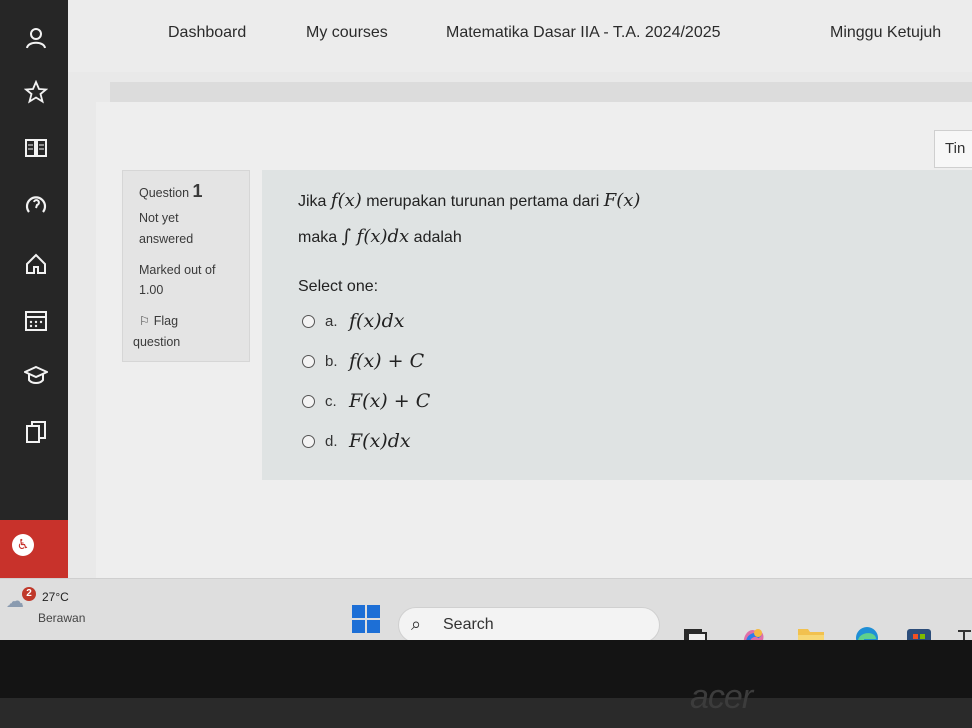 The height and width of the screenshot is (728, 972). I want to click on graduation-cap-icon, so click(36, 376).